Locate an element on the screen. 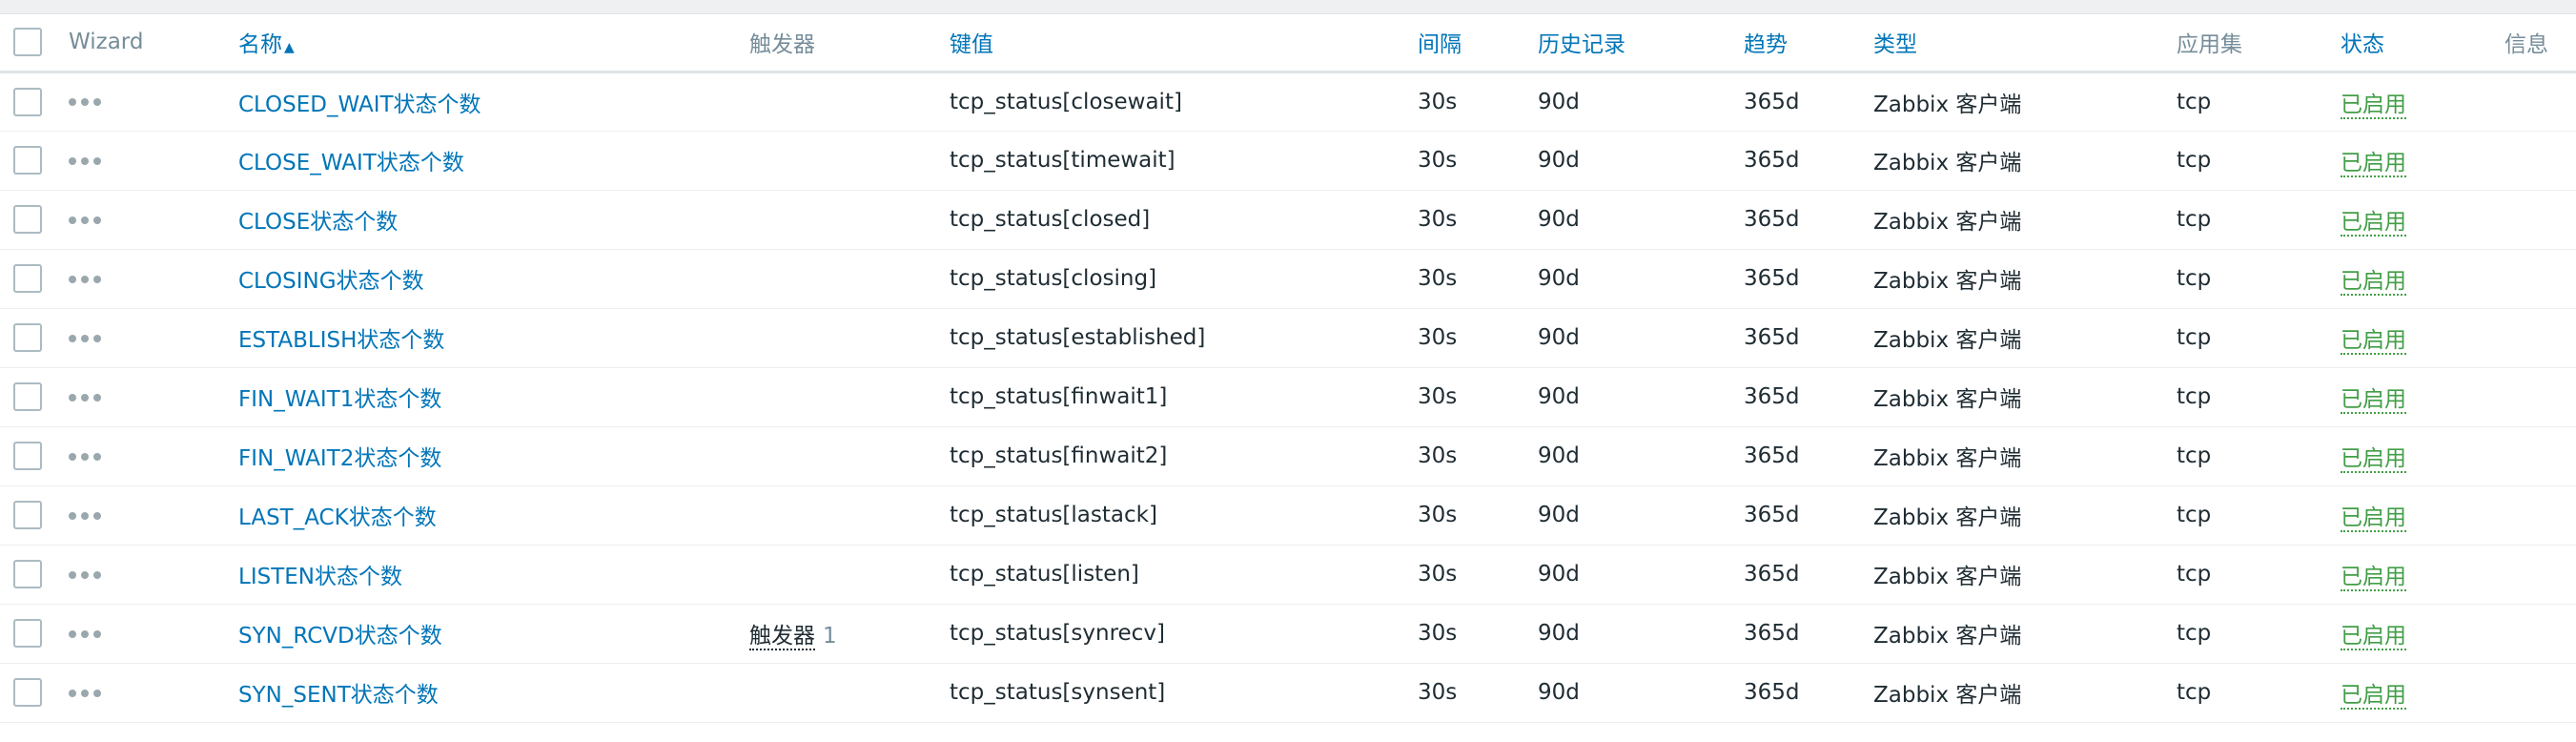  key-cell: tcp_status[established] is located at coordinates (1078, 337).